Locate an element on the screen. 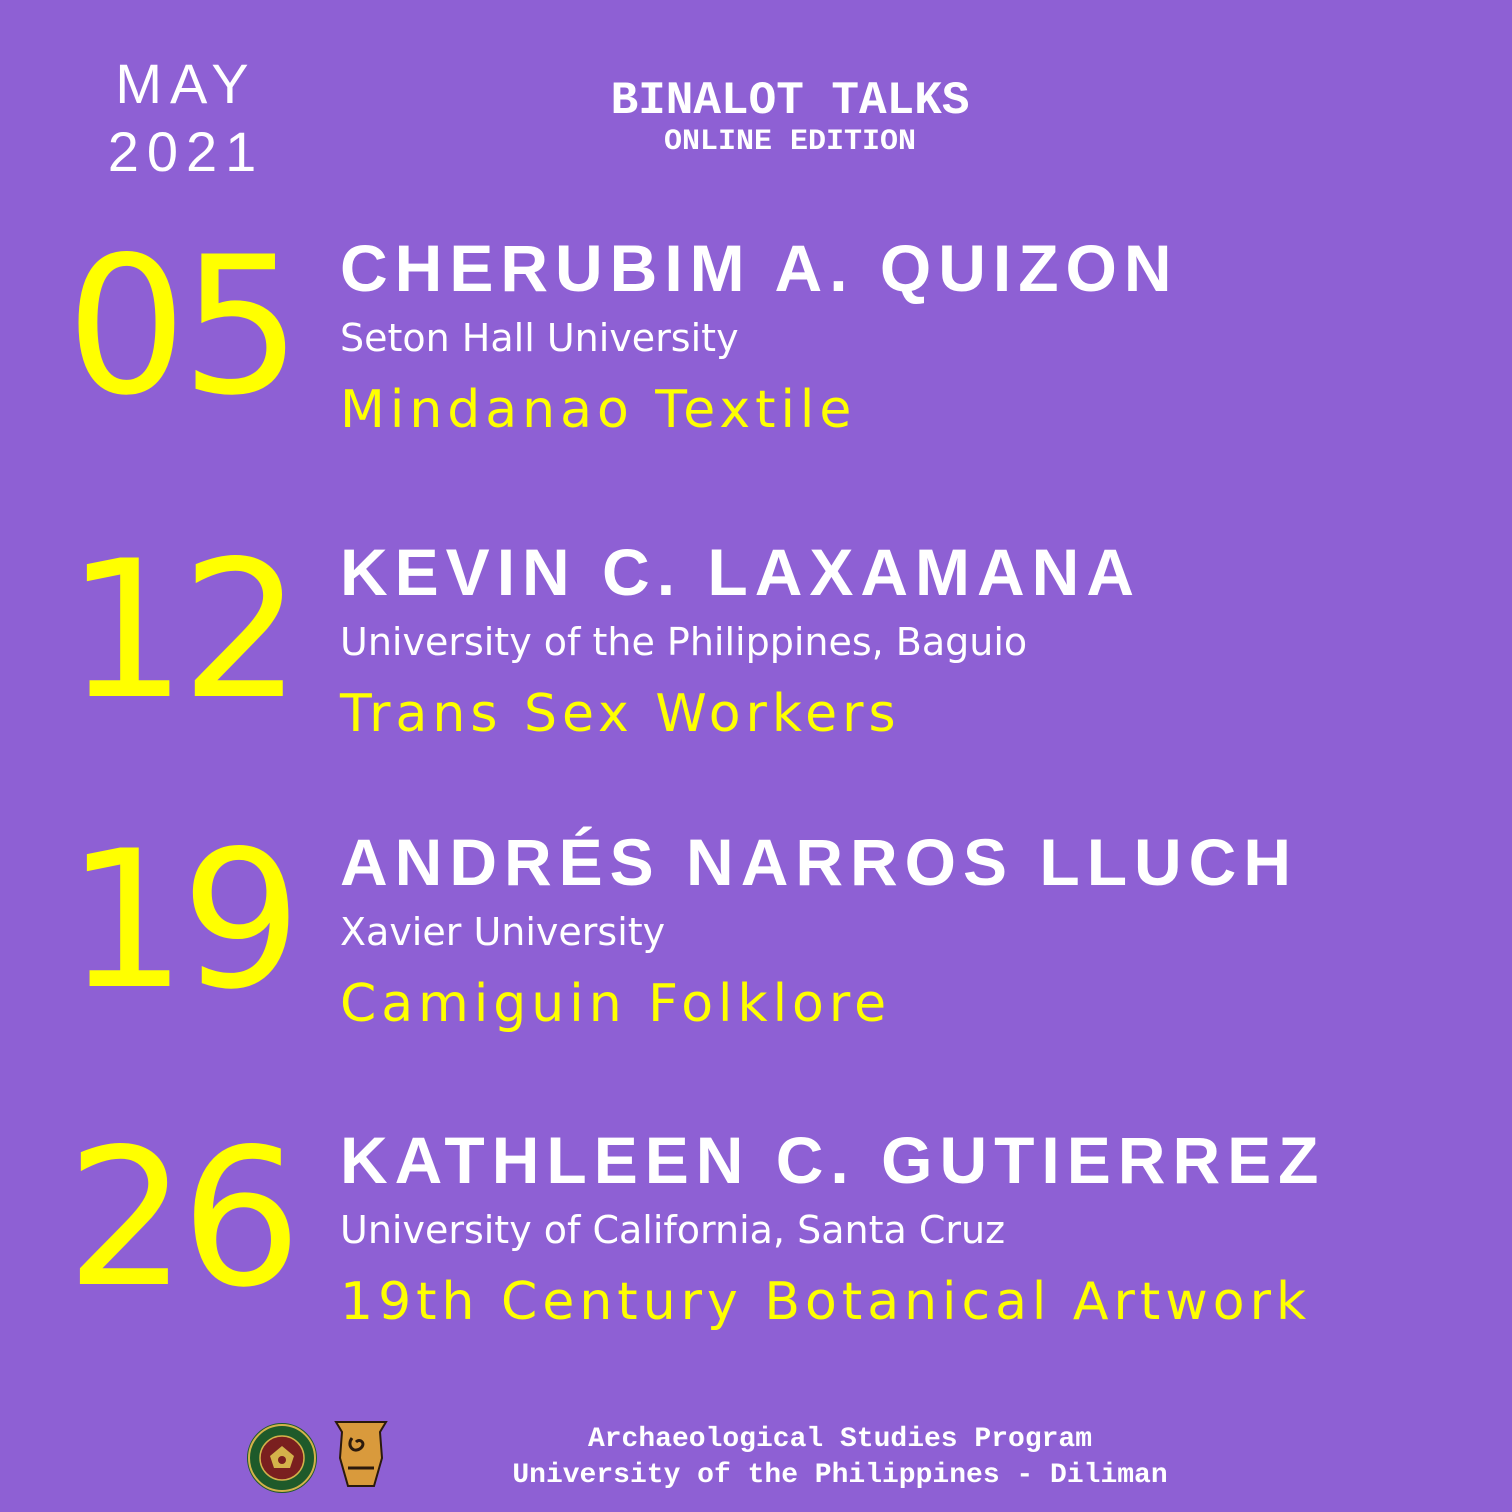 The width and height of the screenshot is (1512, 1512). speaker-affiliation: Seton Hall University is located at coordinates (539, 338).